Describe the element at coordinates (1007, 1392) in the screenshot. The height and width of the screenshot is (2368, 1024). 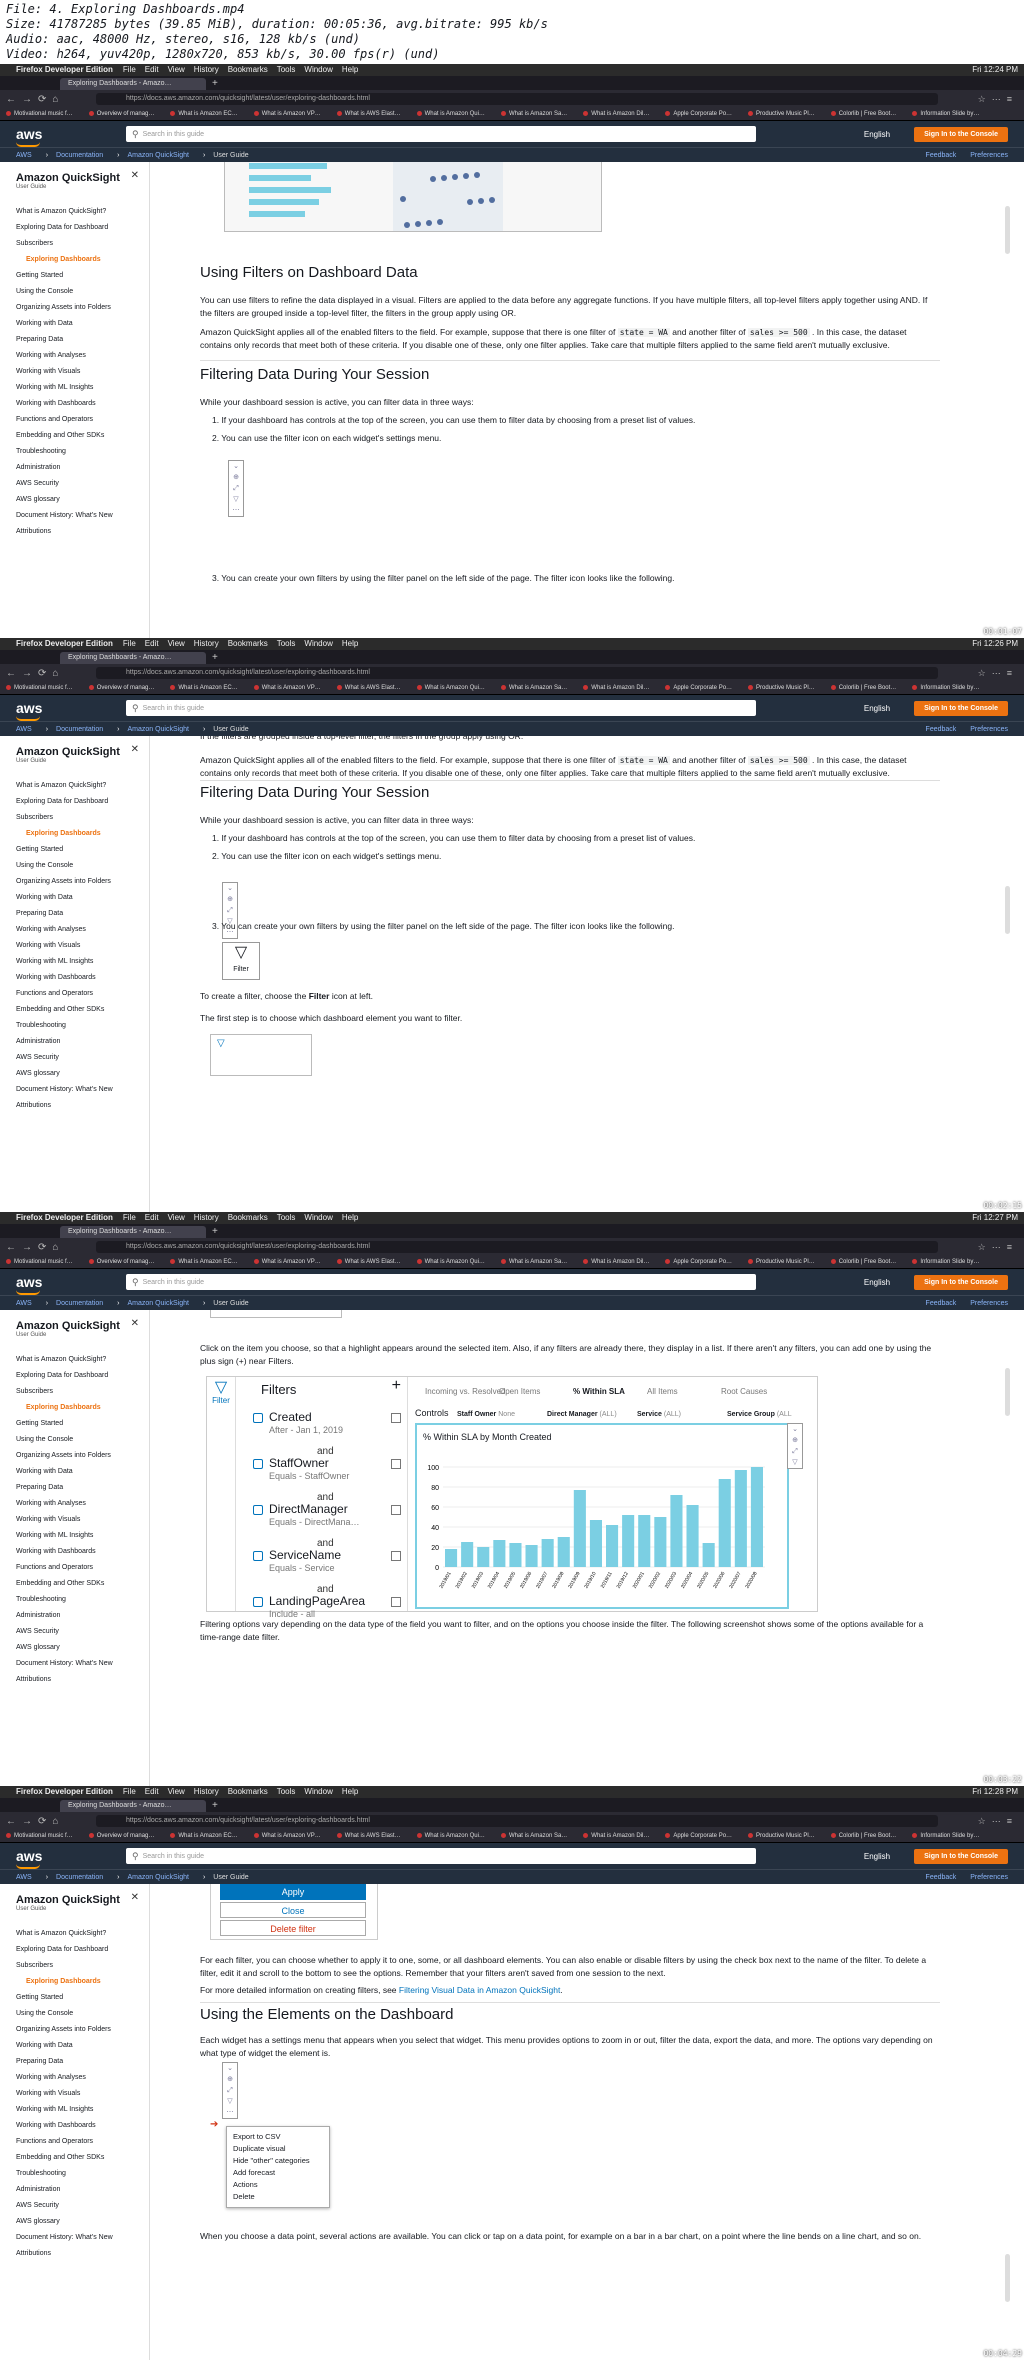
I see `scrollbar` at that location.